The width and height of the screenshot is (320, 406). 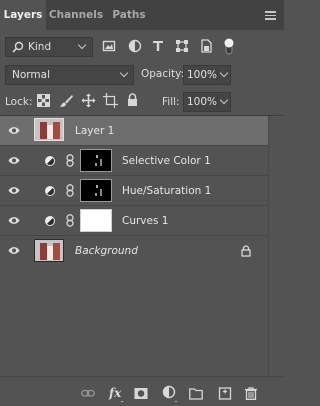 I want to click on layer-name: Selective Color 1, so click(x=166, y=161).